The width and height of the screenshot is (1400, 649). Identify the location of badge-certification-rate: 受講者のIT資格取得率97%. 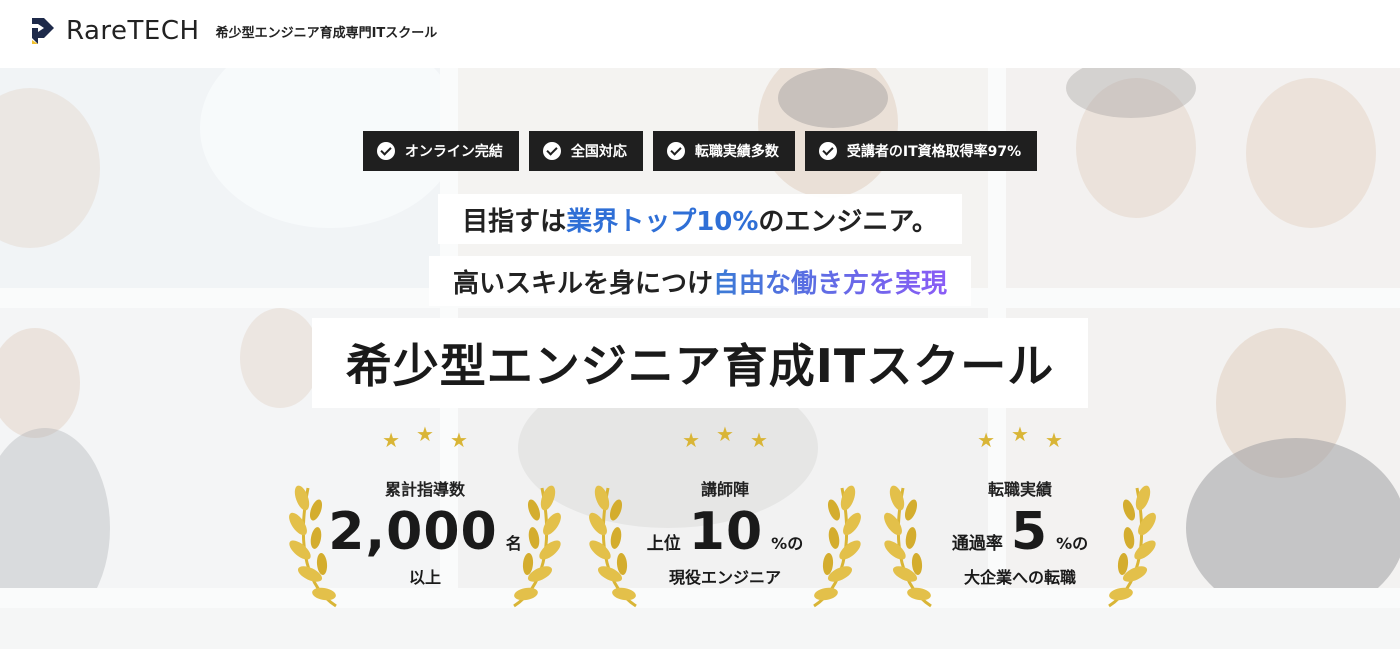
(921, 151).